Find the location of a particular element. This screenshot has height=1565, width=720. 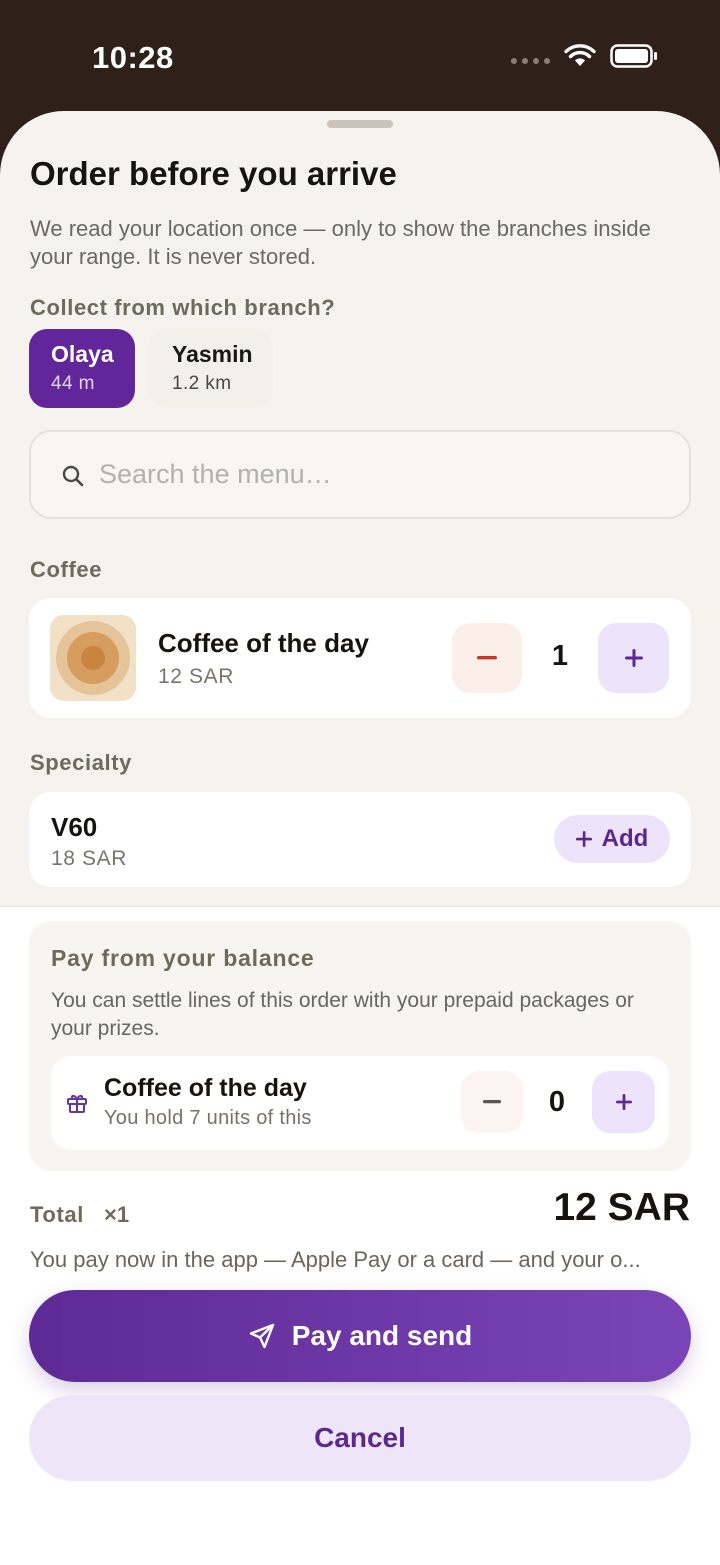

pay-and-send-button: Pay and send is located at coordinates (360, 1336).